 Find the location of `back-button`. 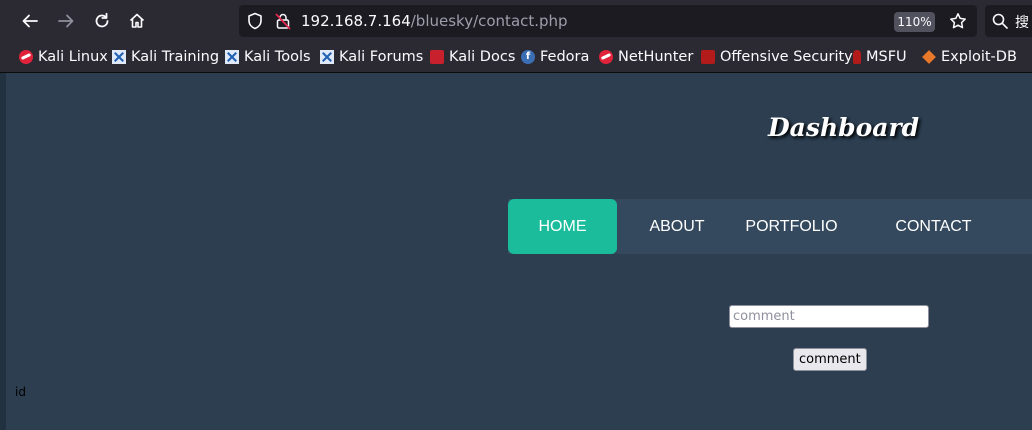

back-button is located at coordinates (30, 21).